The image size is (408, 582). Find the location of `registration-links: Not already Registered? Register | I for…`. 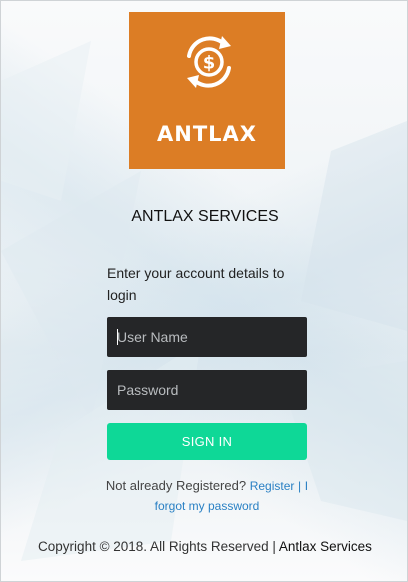

registration-links: Not already Registered? Register | I for… is located at coordinates (207, 496).